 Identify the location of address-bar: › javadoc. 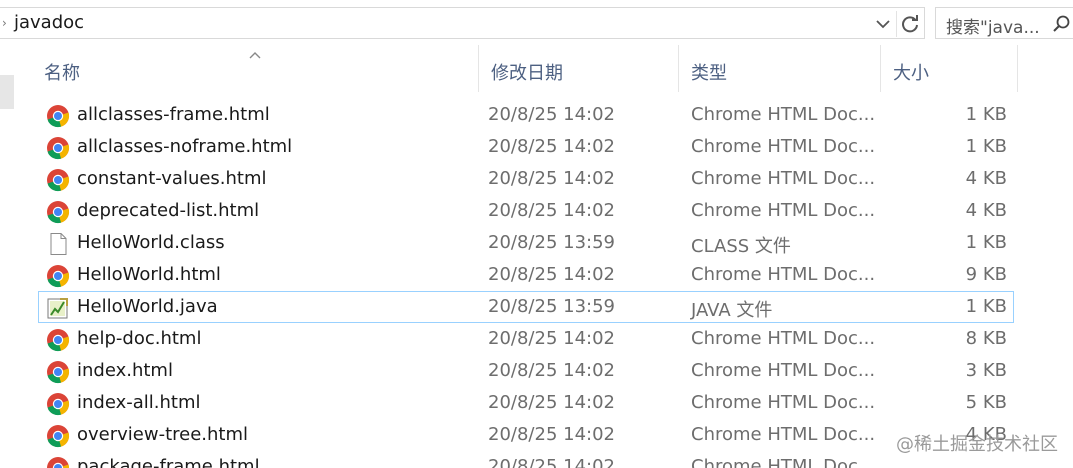
(462, 23).